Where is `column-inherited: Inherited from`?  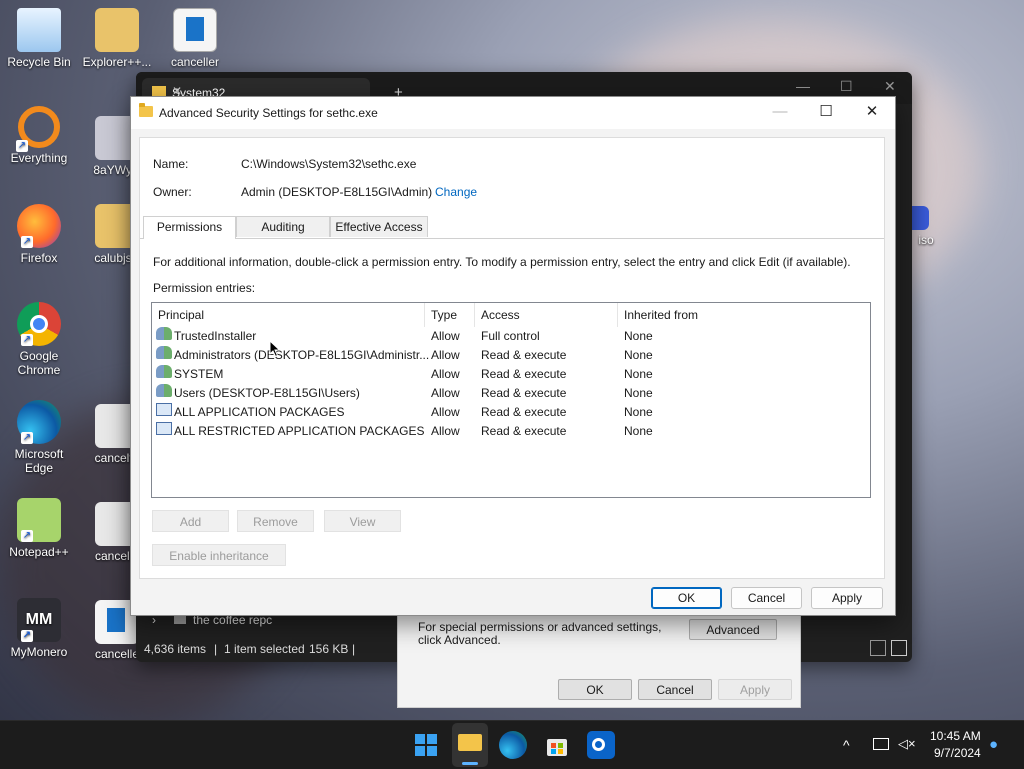
column-inherited: Inherited from is located at coordinates (661, 315).